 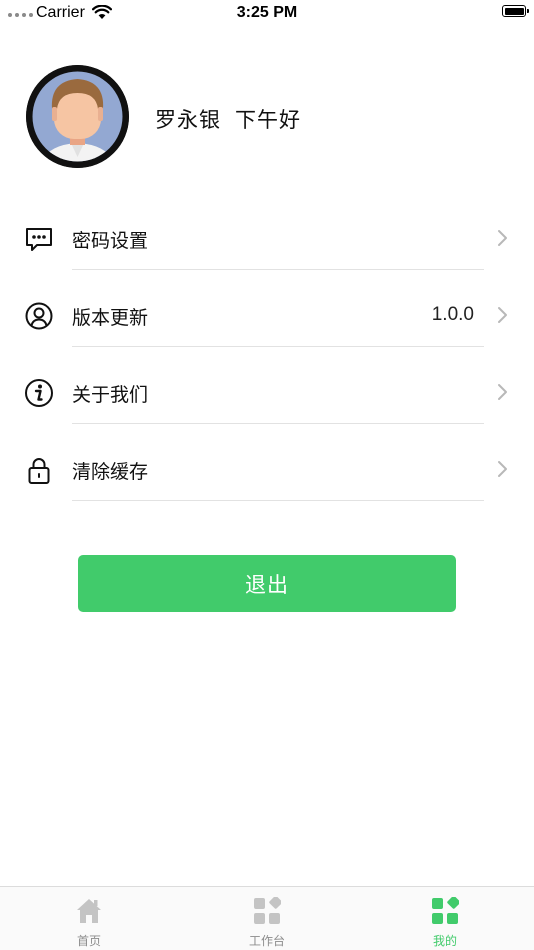 What do you see at coordinates (89, 911) in the screenshot?
I see `home-icon` at bounding box center [89, 911].